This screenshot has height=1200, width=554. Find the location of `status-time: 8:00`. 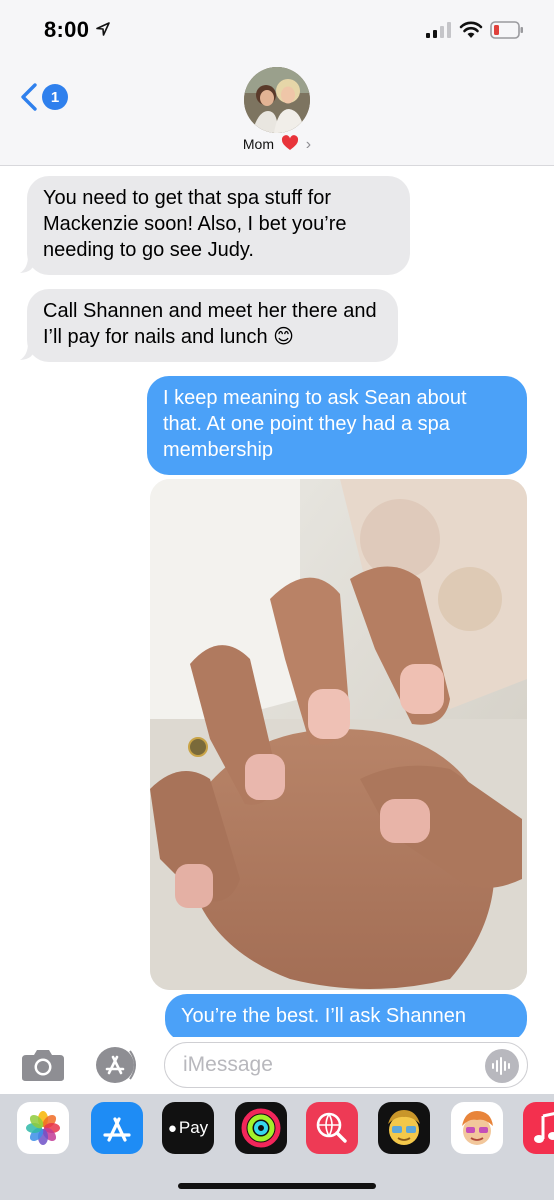

status-time: 8:00 is located at coordinates (67, 29).